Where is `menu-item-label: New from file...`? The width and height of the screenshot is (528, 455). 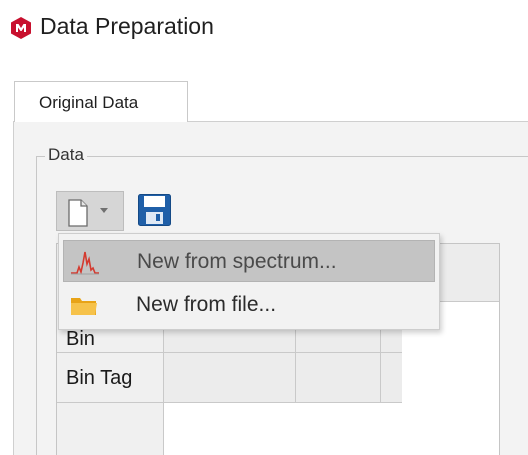 menu-item-label: New from file... is located at coordinates (206, 304).